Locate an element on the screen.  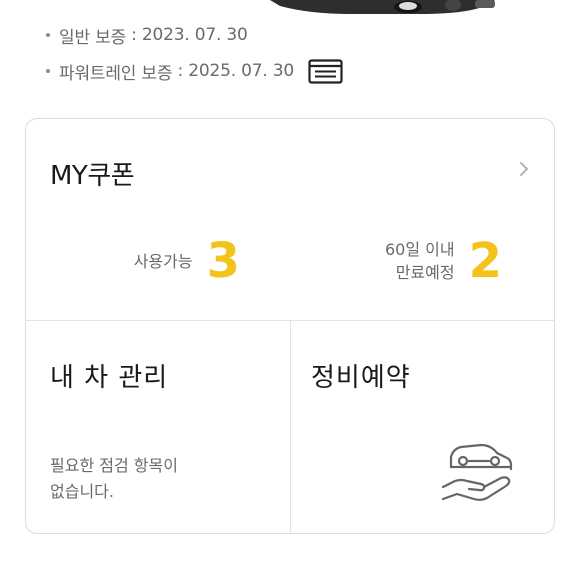
car-image is located at coordinates (385, 8).